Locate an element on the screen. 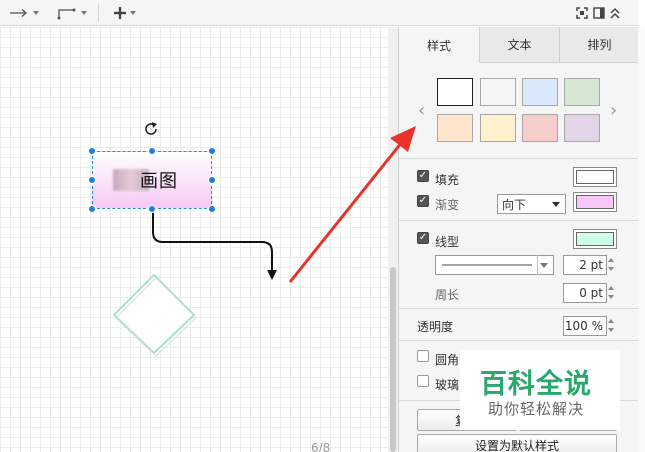  gradient-direction-select: 向下 is located at coordinates (531, 204).